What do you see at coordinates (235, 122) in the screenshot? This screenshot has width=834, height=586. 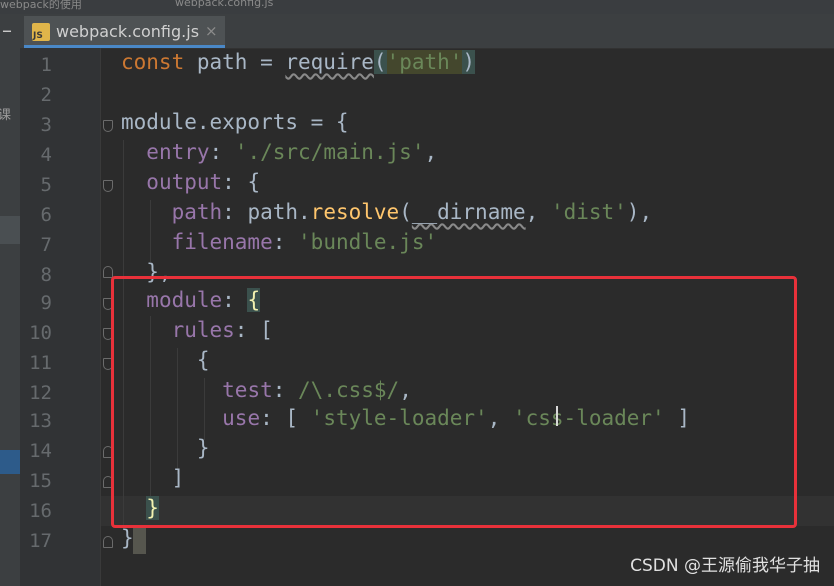 I see `code-line-3: module.exports = {` at bounding box center [235, 122].